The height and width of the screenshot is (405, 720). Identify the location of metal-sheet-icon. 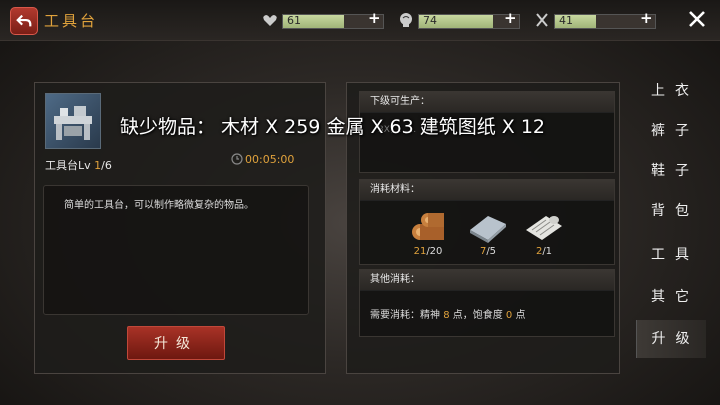
(488, 229).